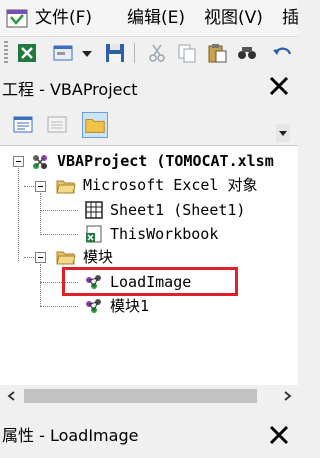 This screenshot has height=458, width=320. Describe the element at coordinates (283, 133) in the screenshot. I see `scroll-down-icon` at that location.